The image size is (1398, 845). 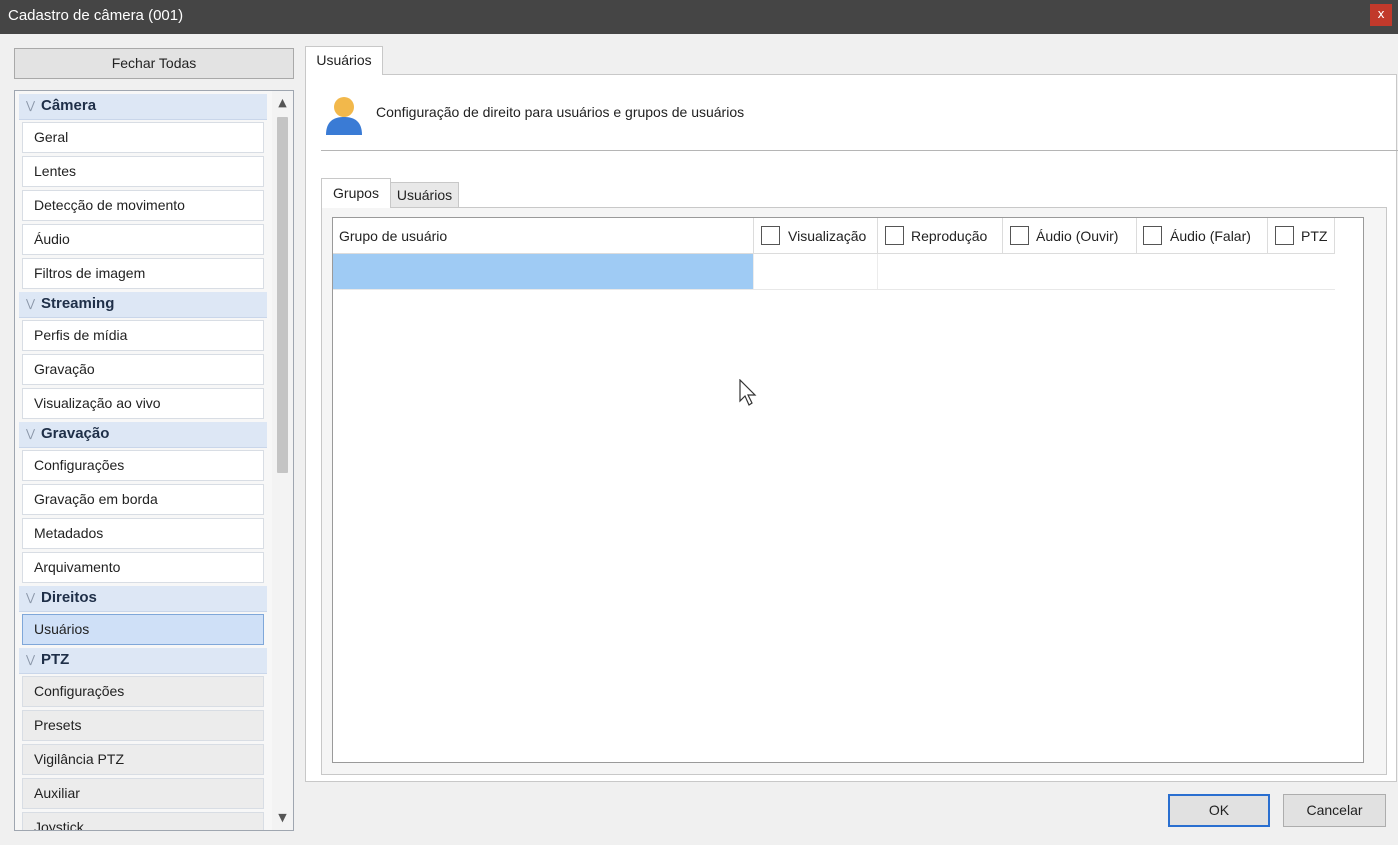 What do you see at coordinates (282, 818) in the screenshot?
I see `arrow-down-icon: ▼` at bounding box center [282, 818].